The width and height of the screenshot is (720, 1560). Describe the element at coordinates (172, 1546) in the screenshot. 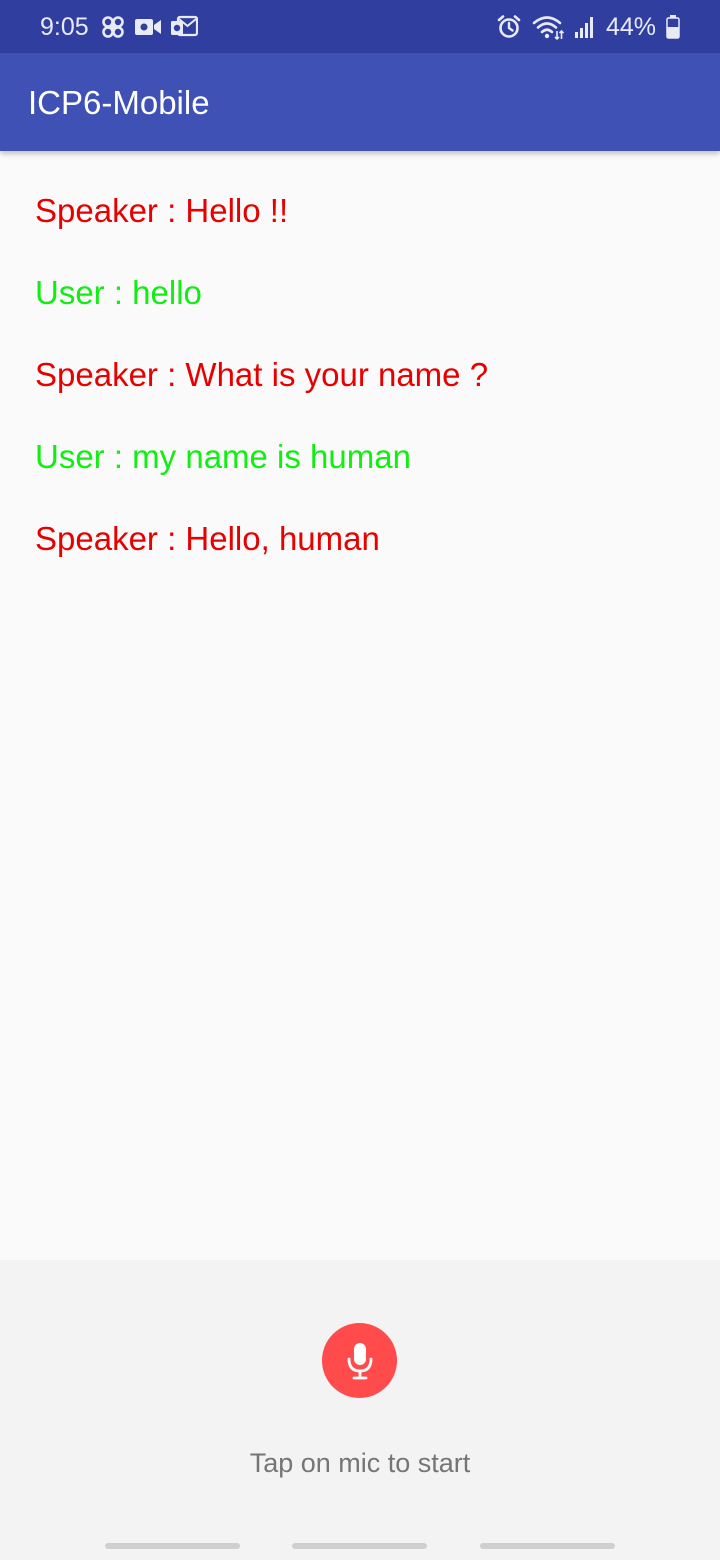

I see `nav-handle-left` at that location.